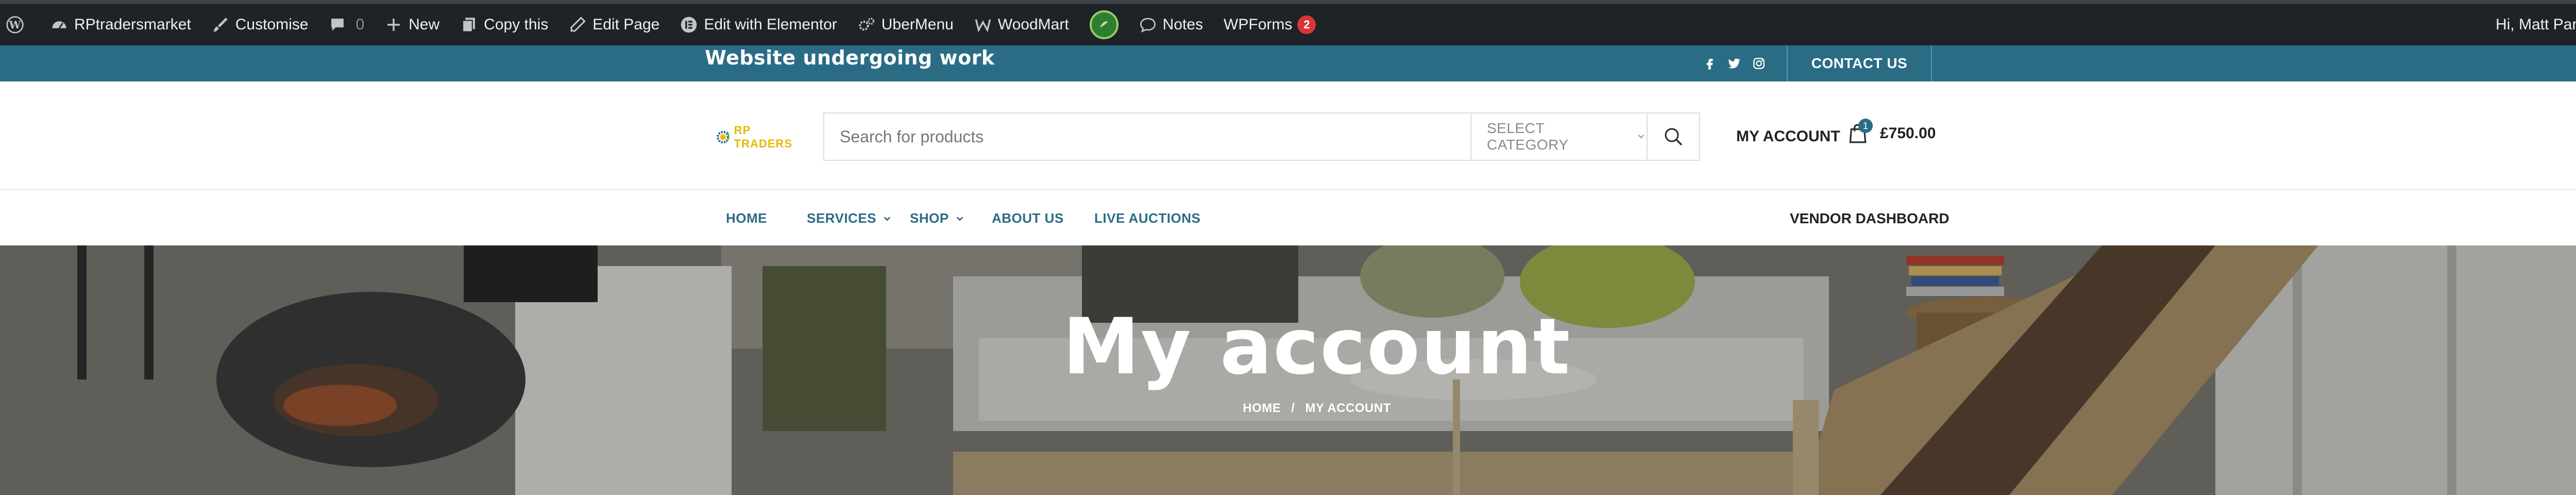  I want to click on product-search-form: SELECT CATEGORY, so click(1261, 136).